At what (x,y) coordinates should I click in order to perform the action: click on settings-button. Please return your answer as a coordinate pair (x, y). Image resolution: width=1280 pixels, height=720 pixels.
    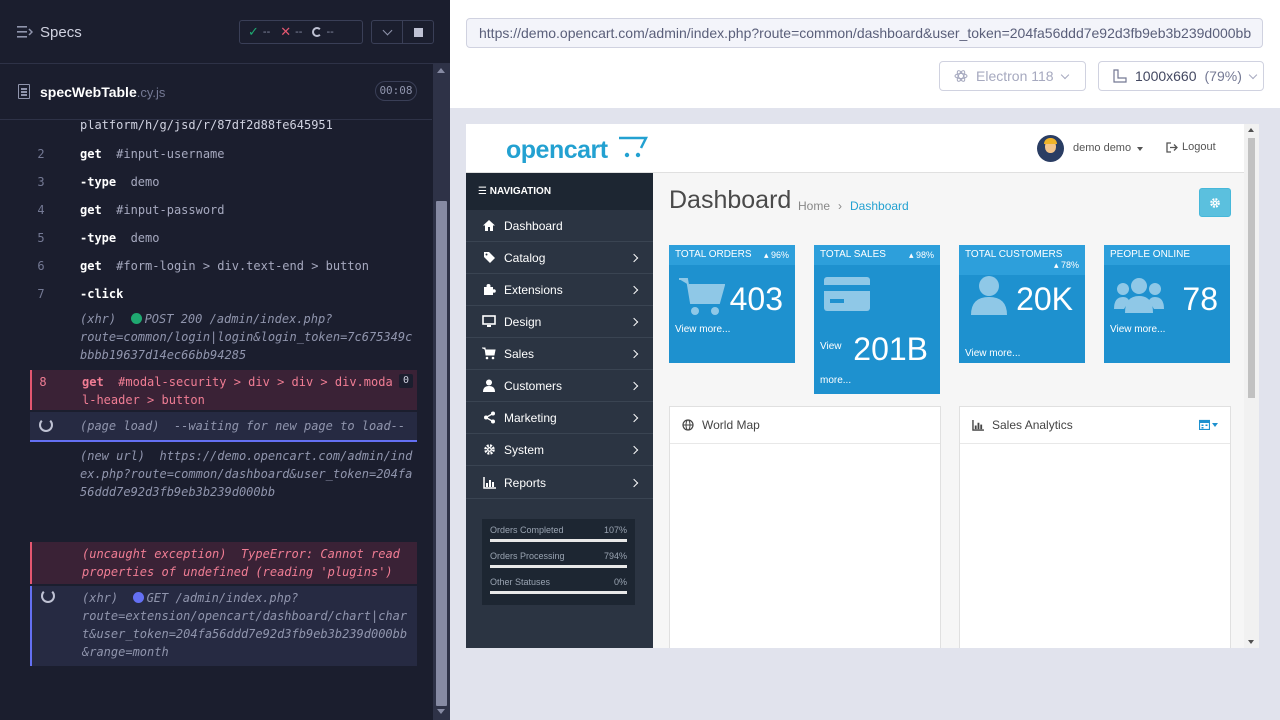
    Looking at the image, I should click on (1215, 202).